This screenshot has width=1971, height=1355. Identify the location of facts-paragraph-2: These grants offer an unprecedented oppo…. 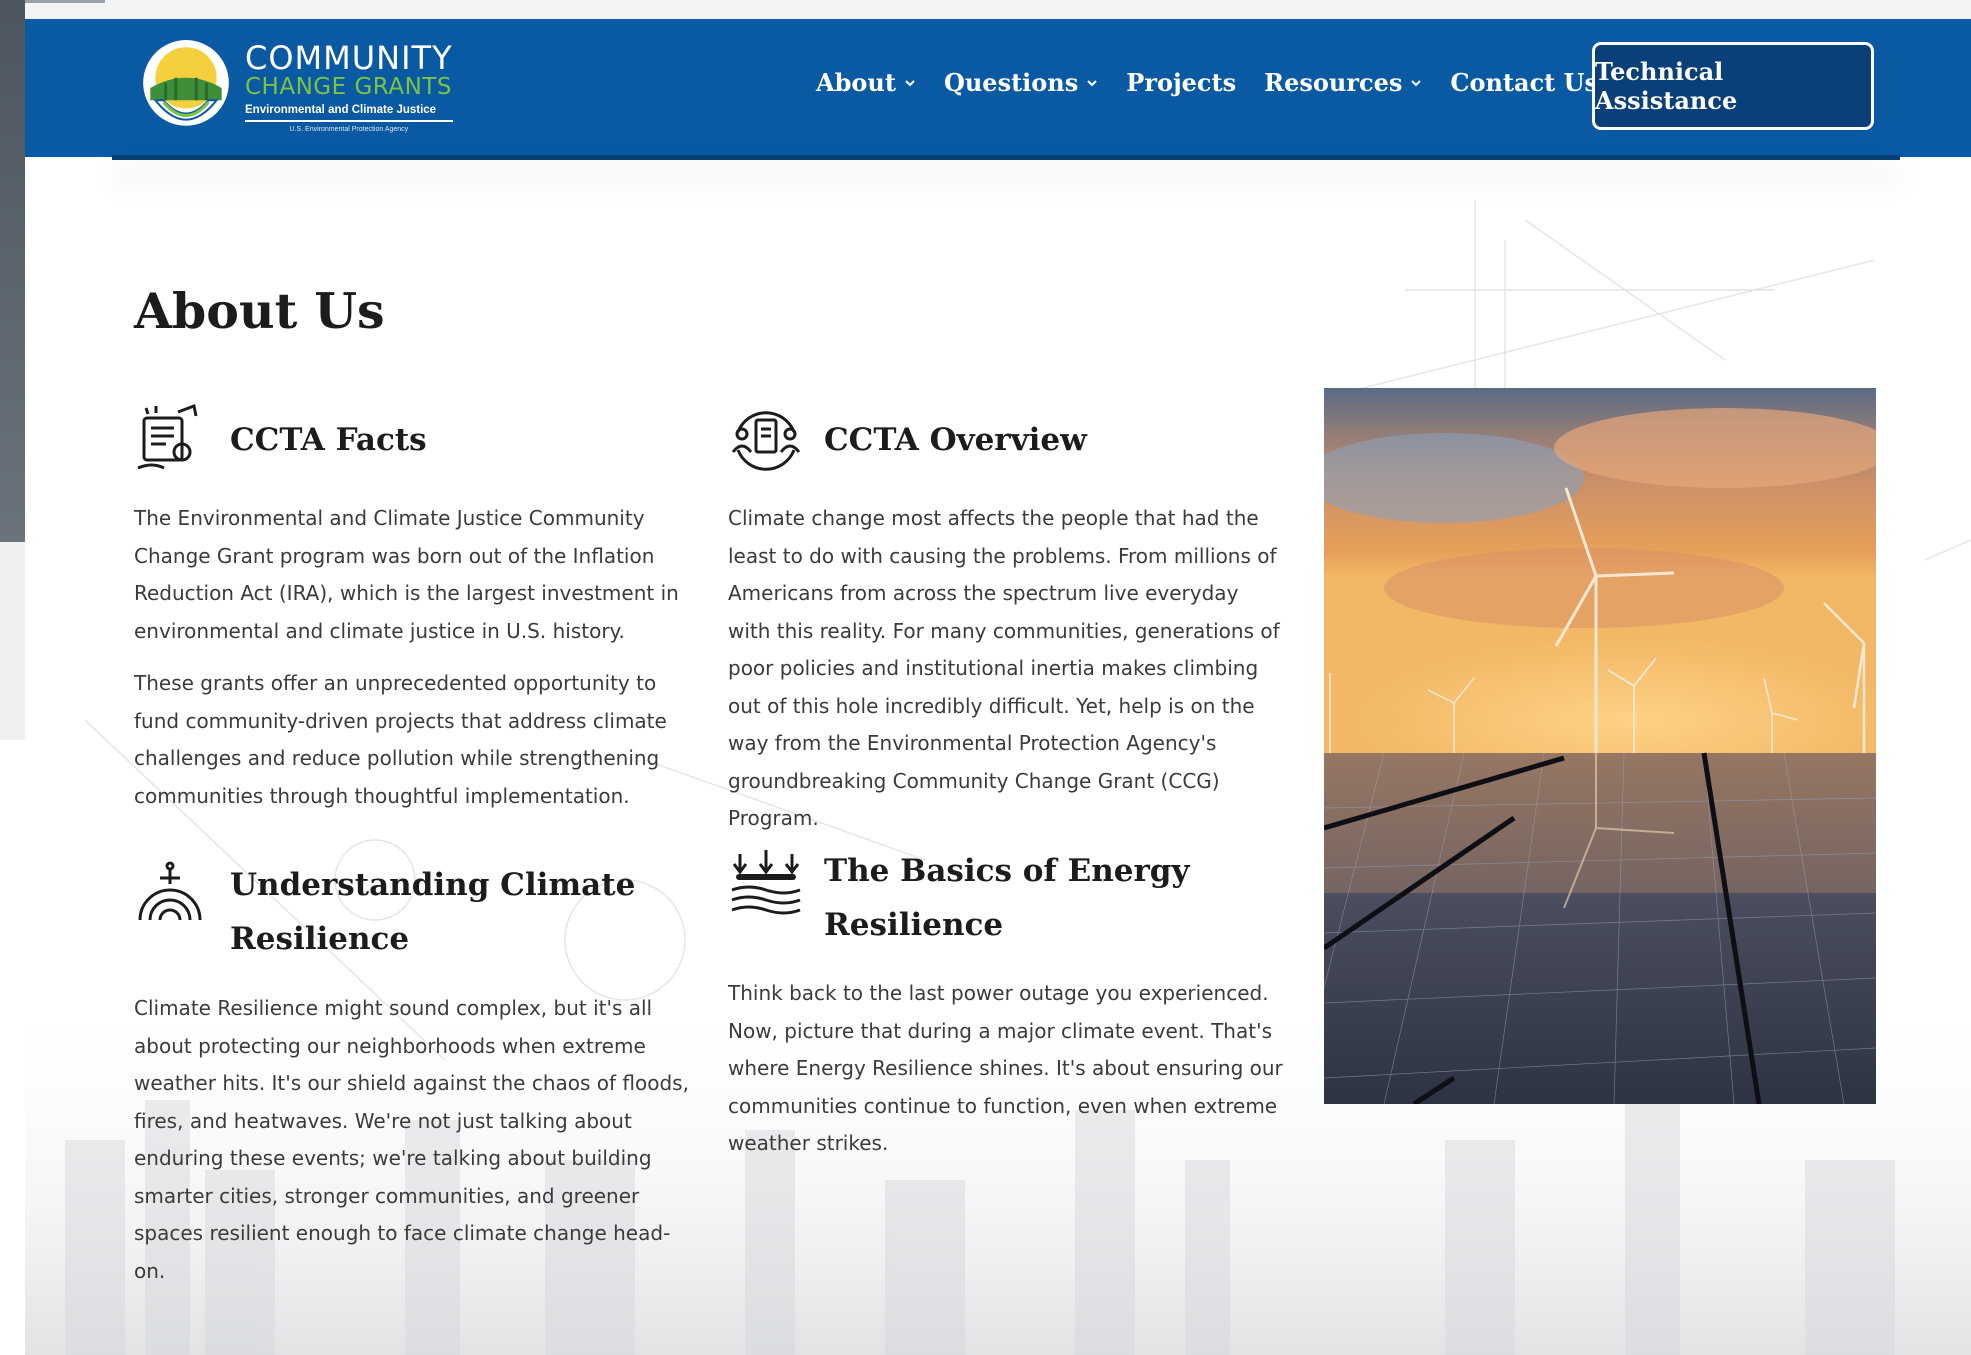
(400, 739).